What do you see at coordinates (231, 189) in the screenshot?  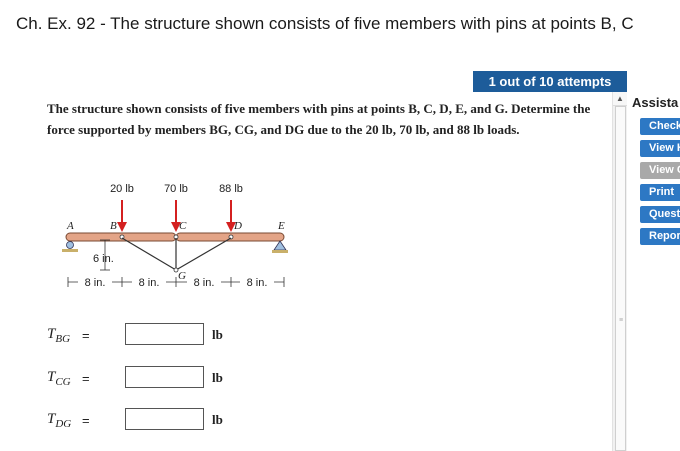 I see `load-label-88: 88 lb` at bounding box center [231, 189].